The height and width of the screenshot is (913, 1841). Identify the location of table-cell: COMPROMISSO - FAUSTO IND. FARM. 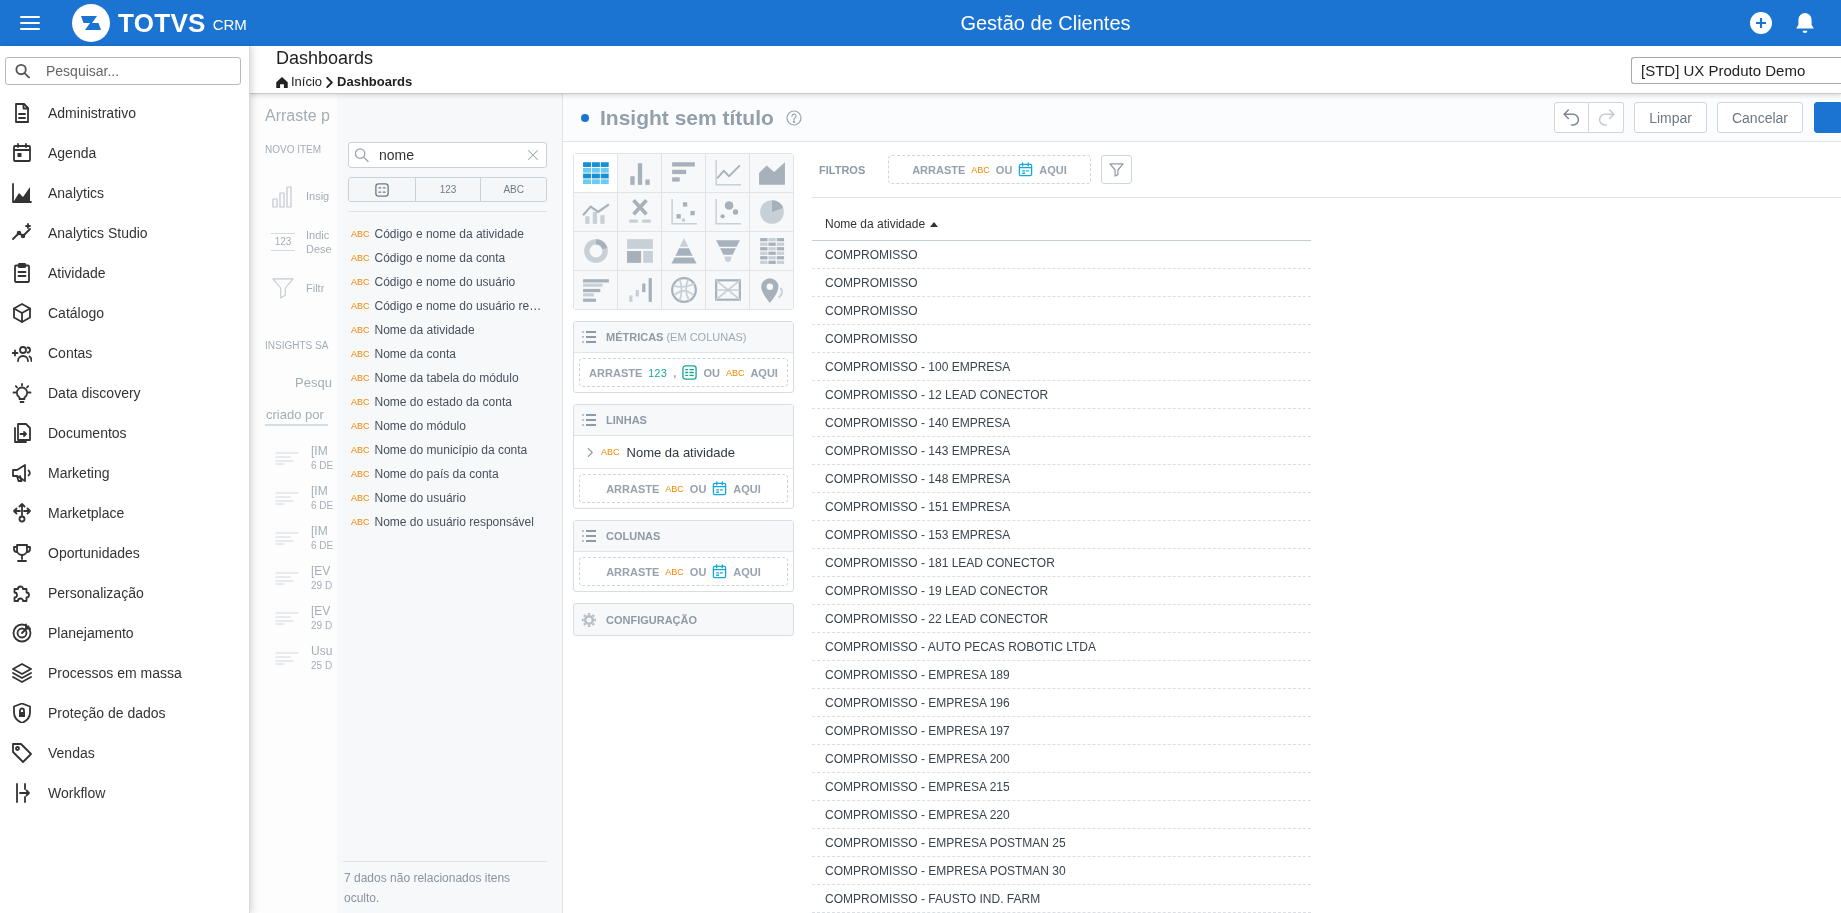
(1061, 899).